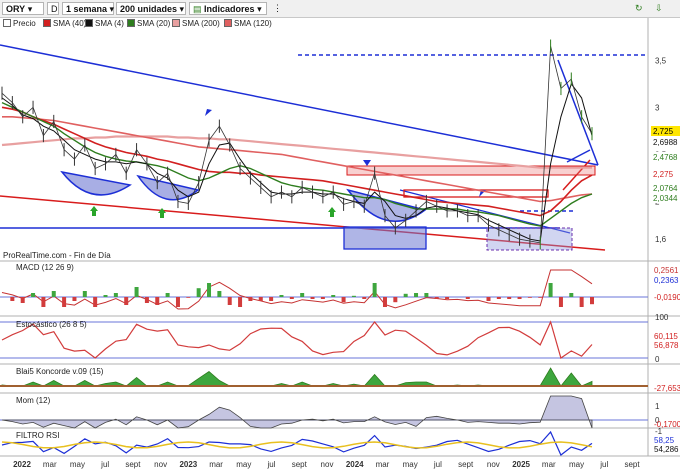 The height and width of the screenshot is (472, 680). What do you see at coordinates (662, 317) in the screenshot?
I see `stoch-tick-100: 100` at bounding box center [662, 317].